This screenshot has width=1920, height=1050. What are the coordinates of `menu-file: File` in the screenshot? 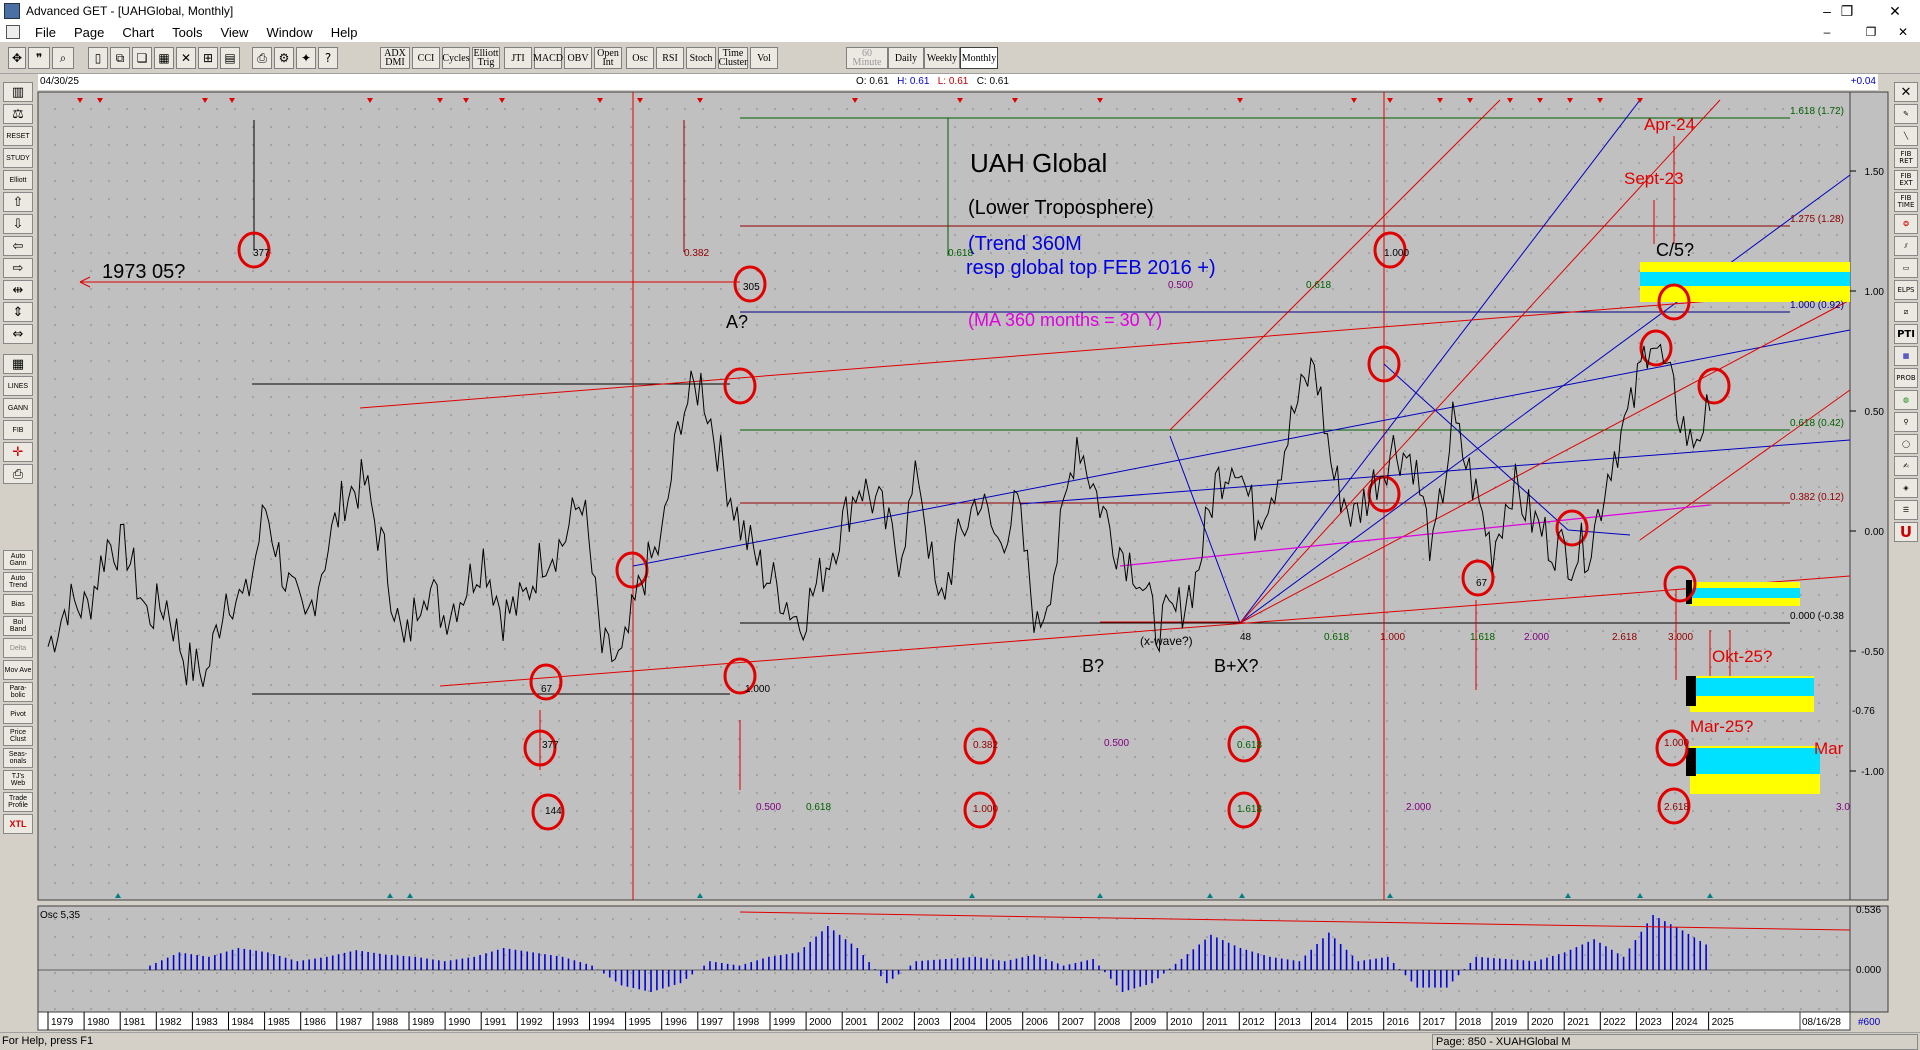 It's located at (45, 32).